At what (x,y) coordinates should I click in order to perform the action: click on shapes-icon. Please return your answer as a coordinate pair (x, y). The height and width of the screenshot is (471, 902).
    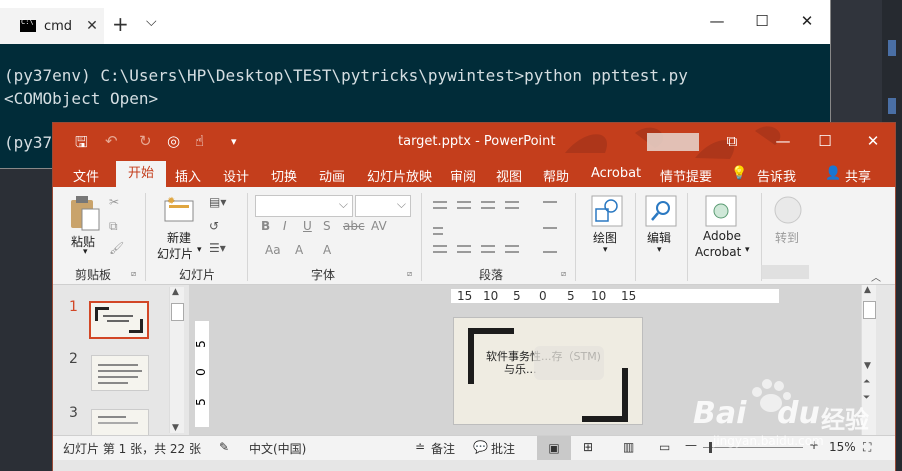
    Looking at the image, I should click on (607, 211).